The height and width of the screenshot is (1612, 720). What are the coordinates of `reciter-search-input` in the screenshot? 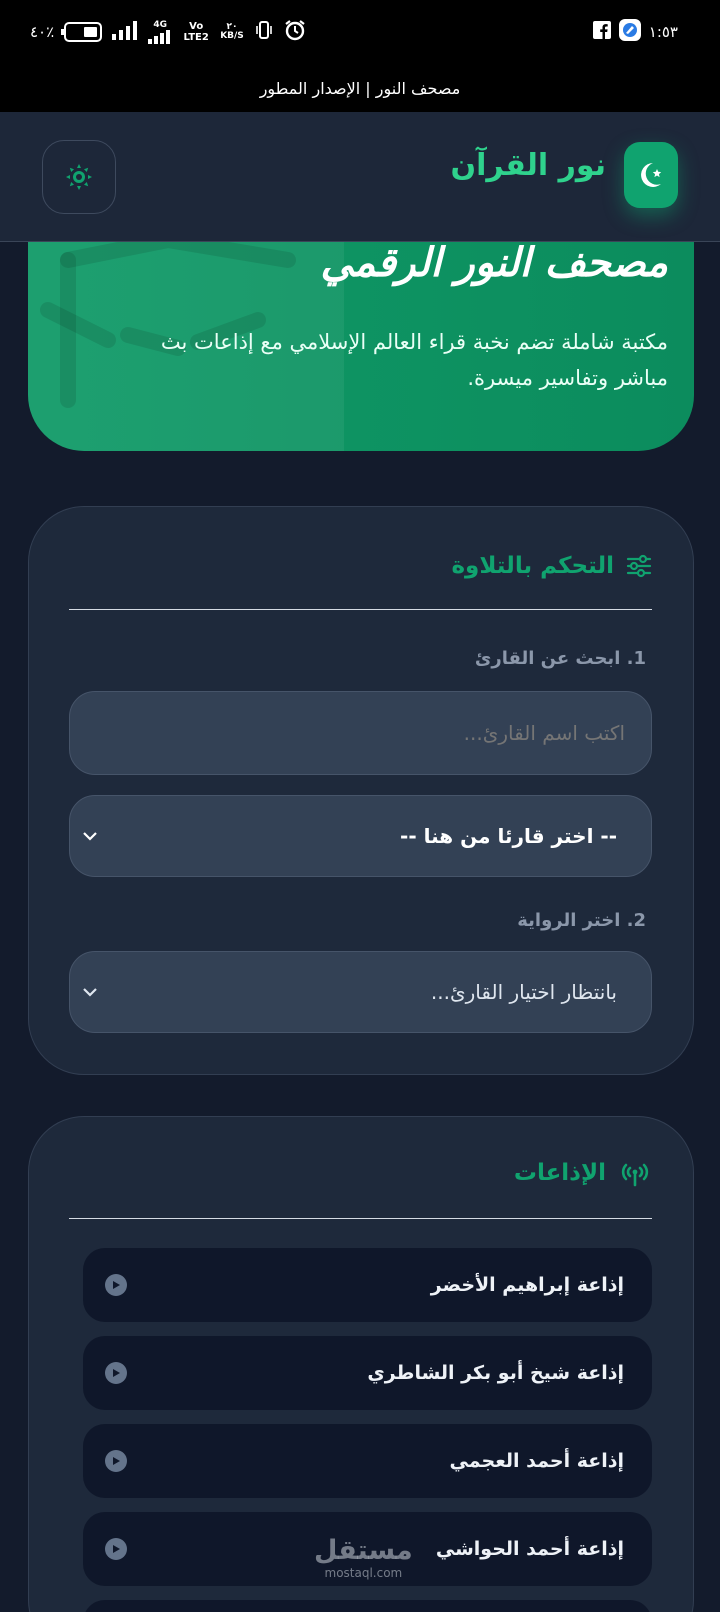 It's located at (360, 733).